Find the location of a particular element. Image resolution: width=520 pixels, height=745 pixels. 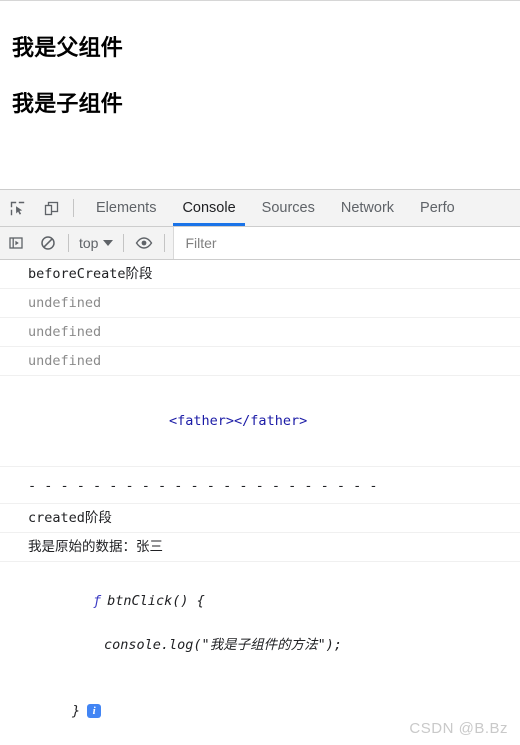

page-heading-parent: 我是父组件 is located at coordinates (68, 47).